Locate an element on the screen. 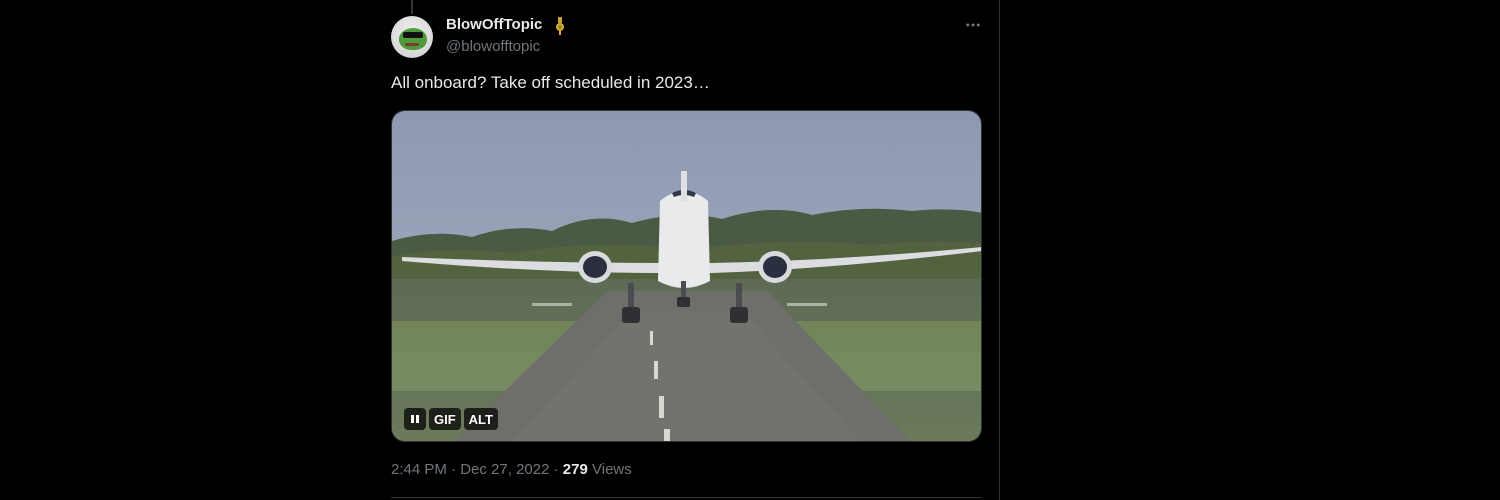 The image size is (1500, 500). tweet-time-link: 2:44 PM · Dec 27, 2022 is located at coordinates (470, 469).